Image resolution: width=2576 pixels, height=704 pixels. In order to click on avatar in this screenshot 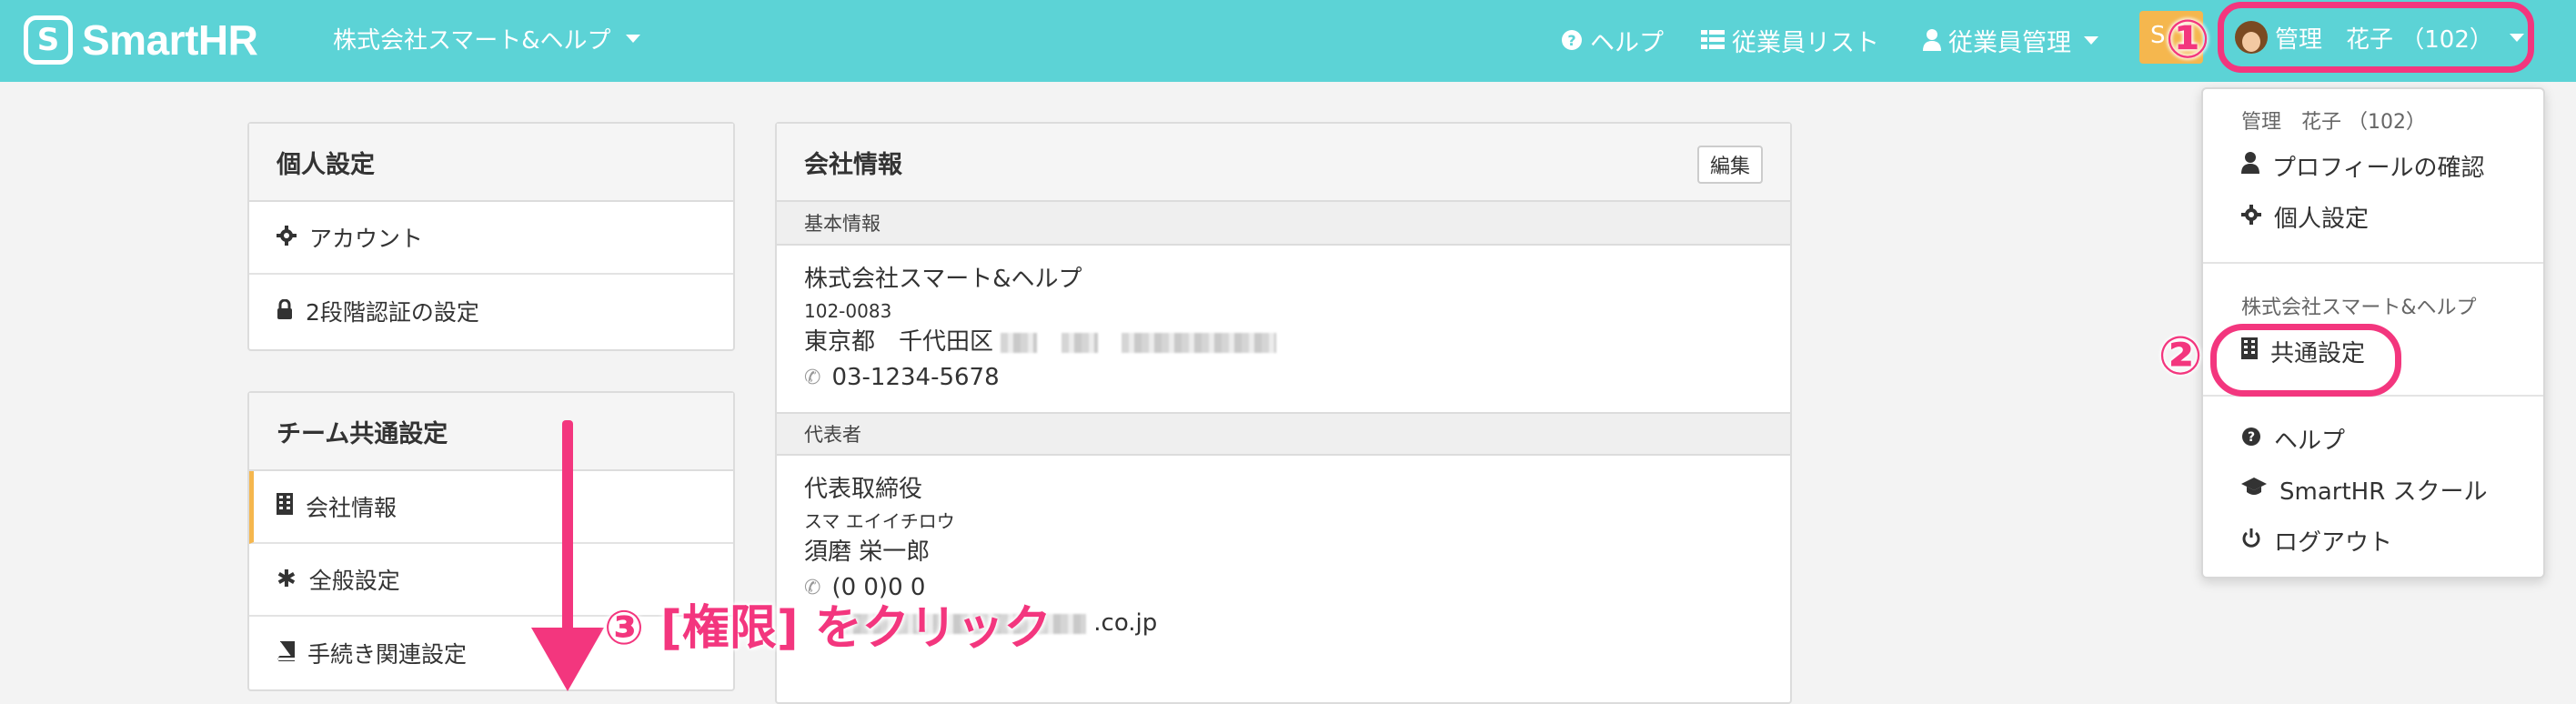, I will do `click(2251, 37)`.